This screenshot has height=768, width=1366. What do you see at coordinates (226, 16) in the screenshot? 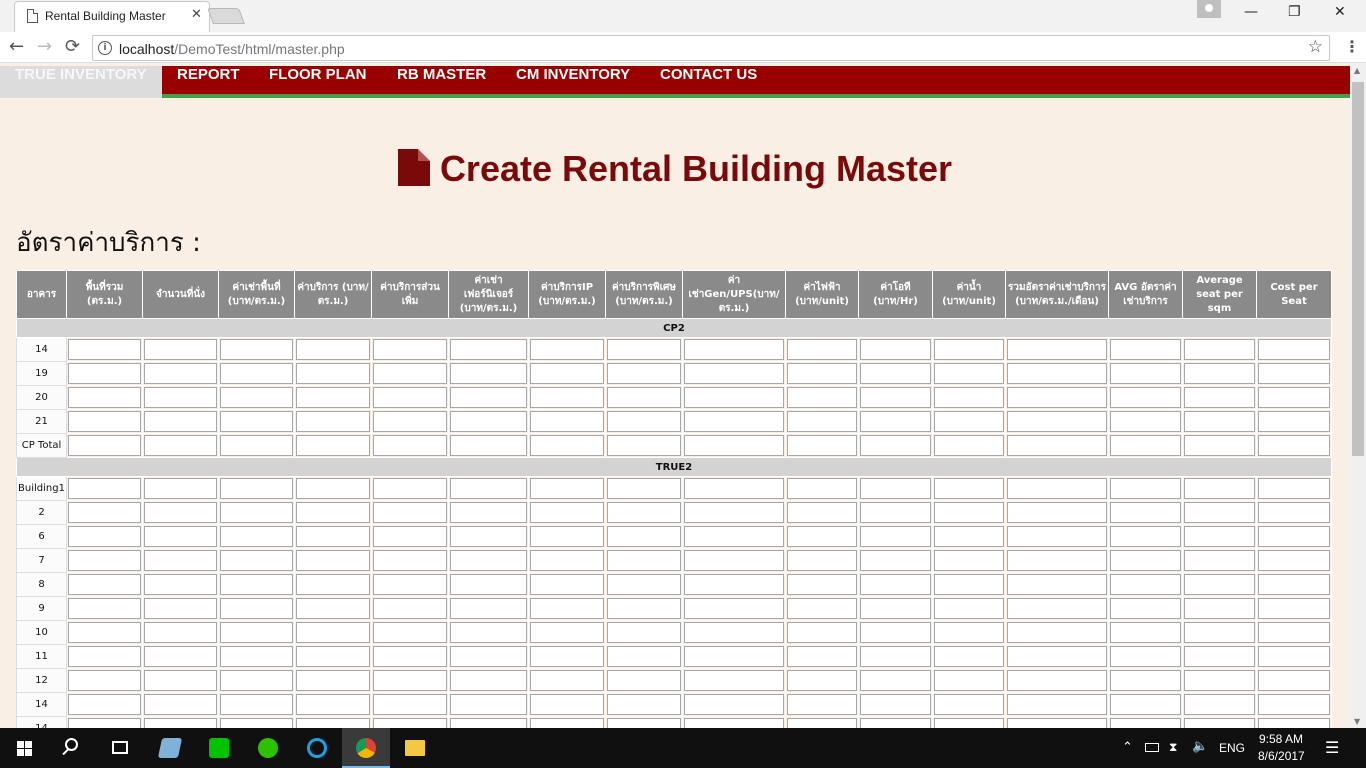
I see `new-tab-button` at bounding box center [226, 16].